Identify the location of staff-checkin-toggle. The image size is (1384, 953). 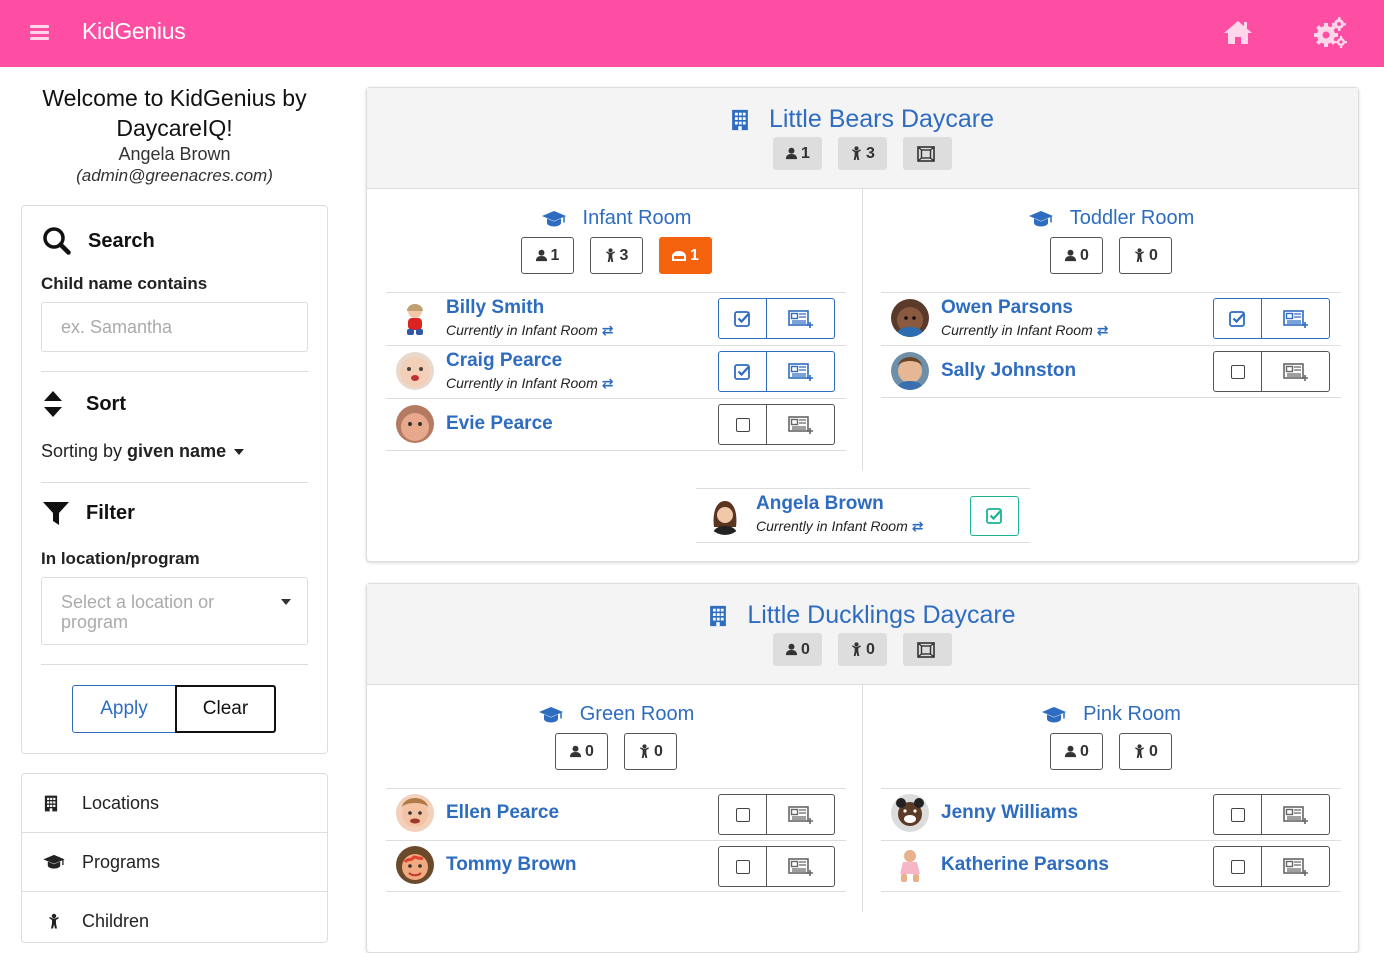
(994, 516).